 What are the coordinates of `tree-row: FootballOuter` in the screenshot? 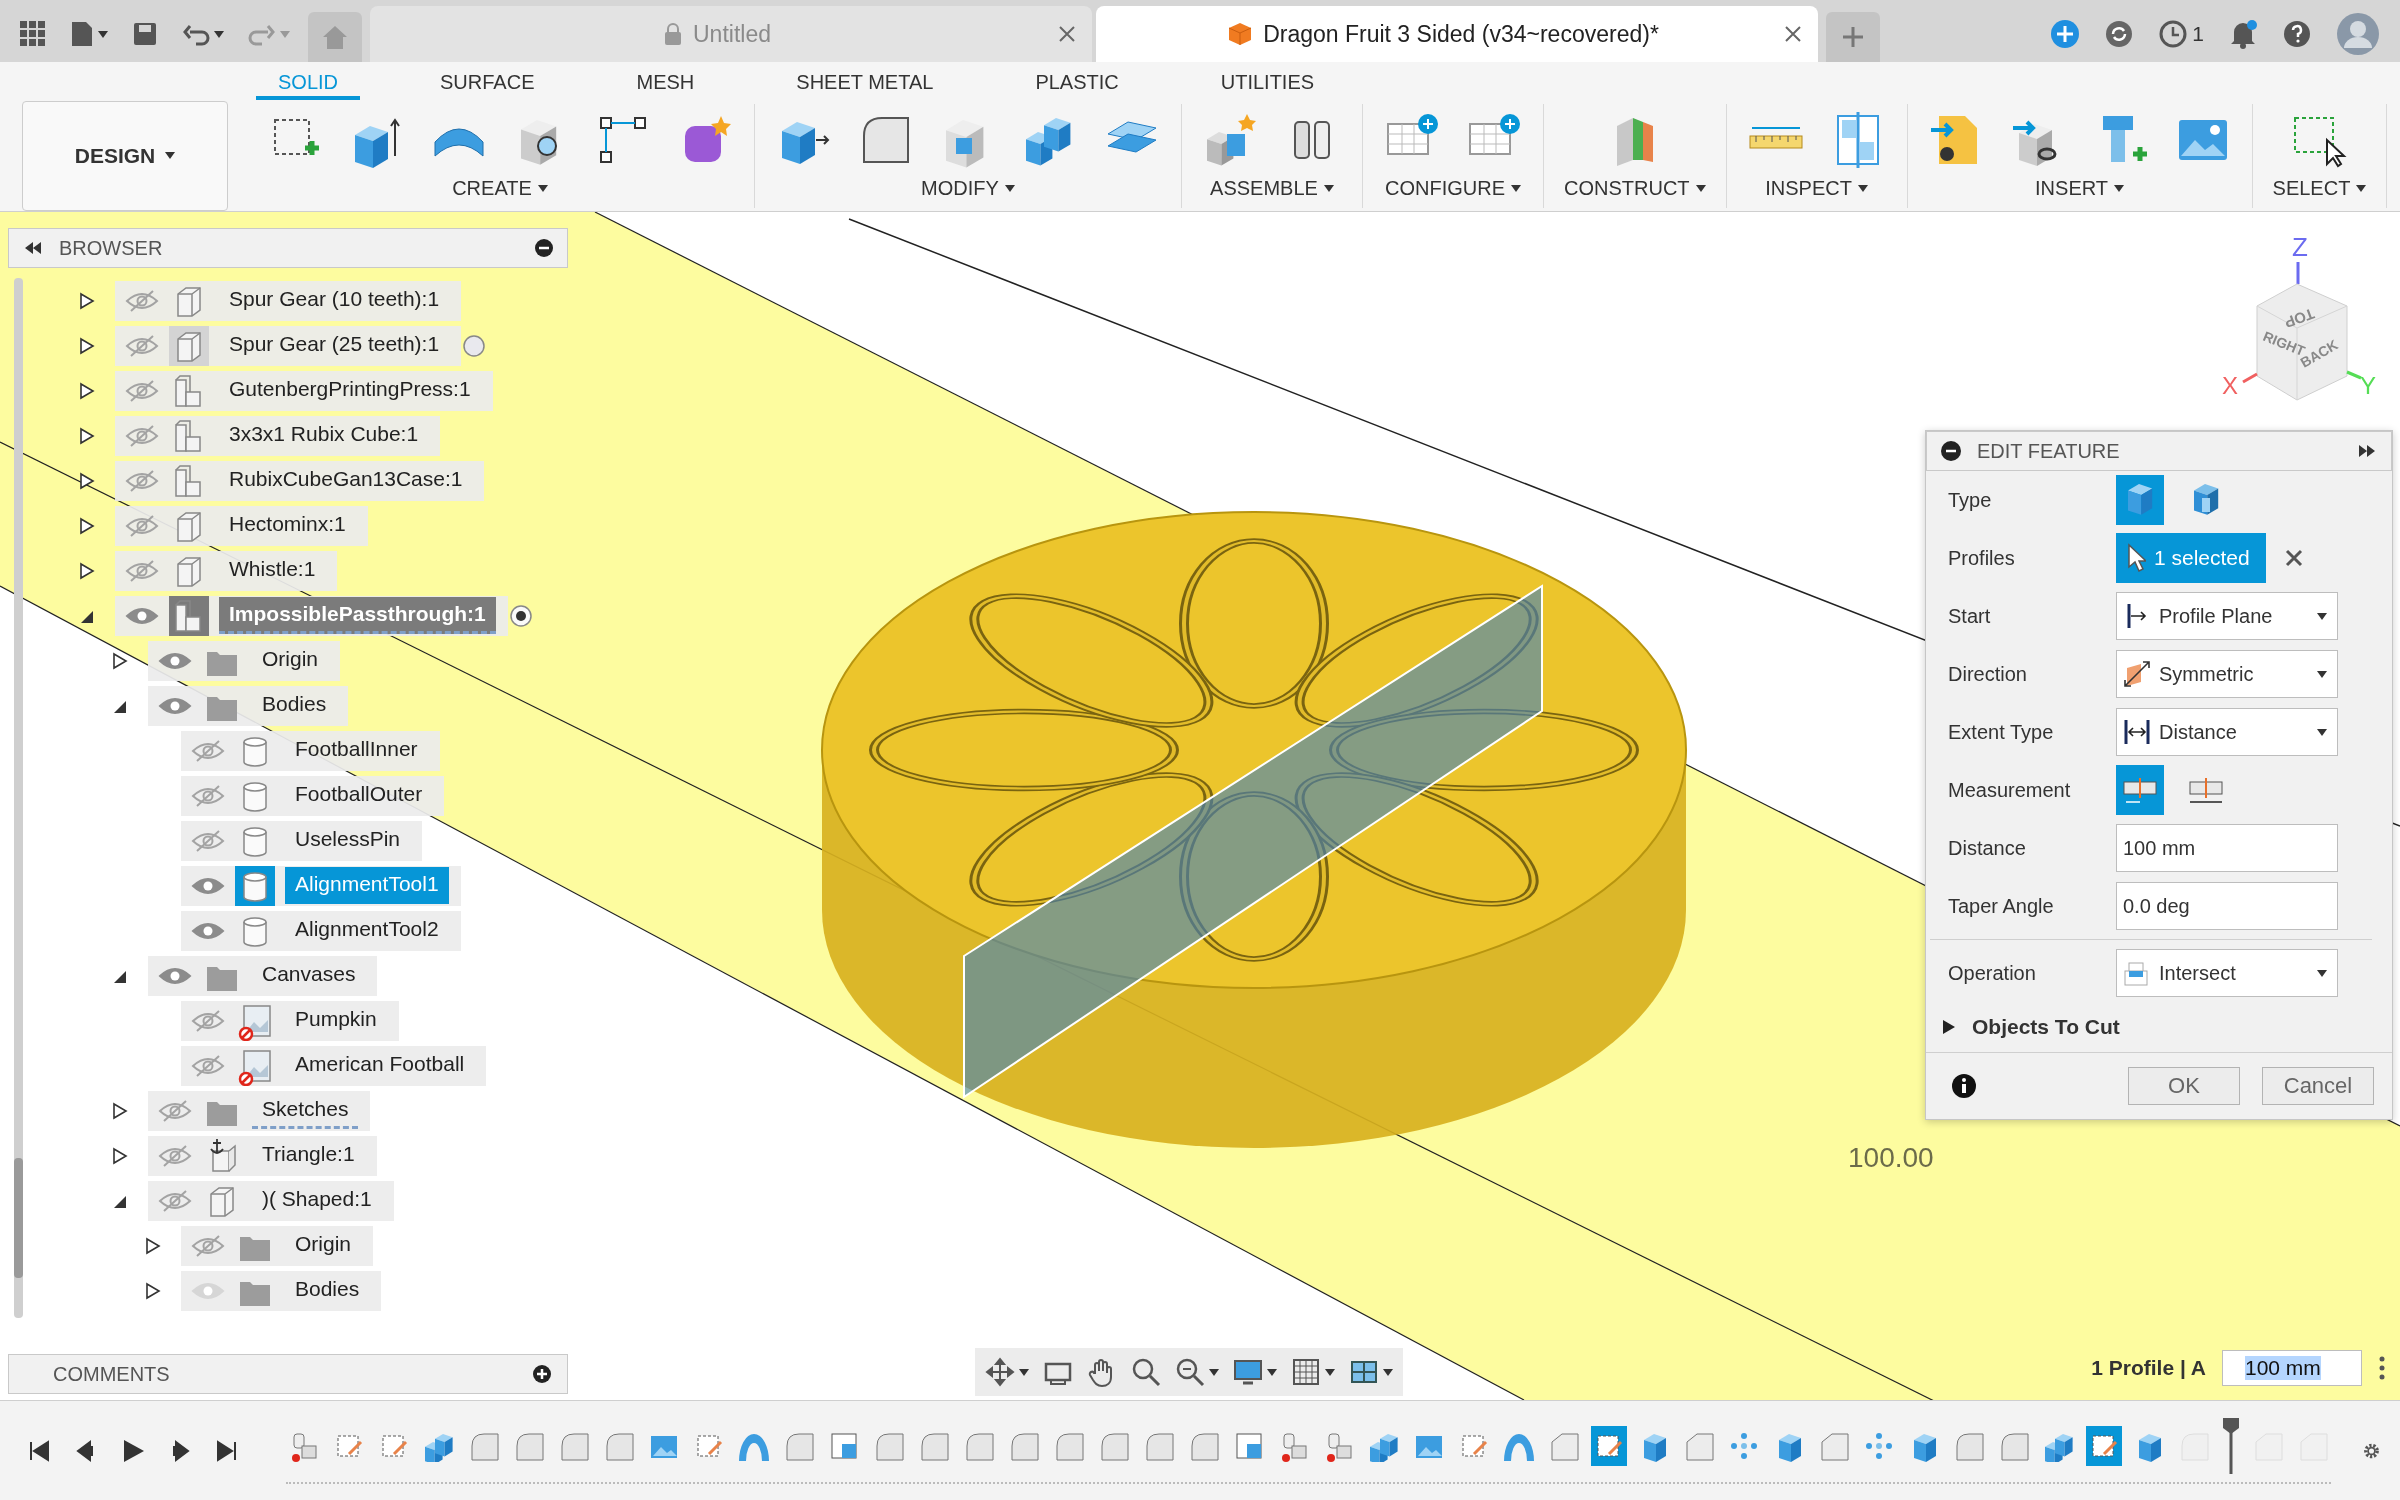 It's located at (313, 795).